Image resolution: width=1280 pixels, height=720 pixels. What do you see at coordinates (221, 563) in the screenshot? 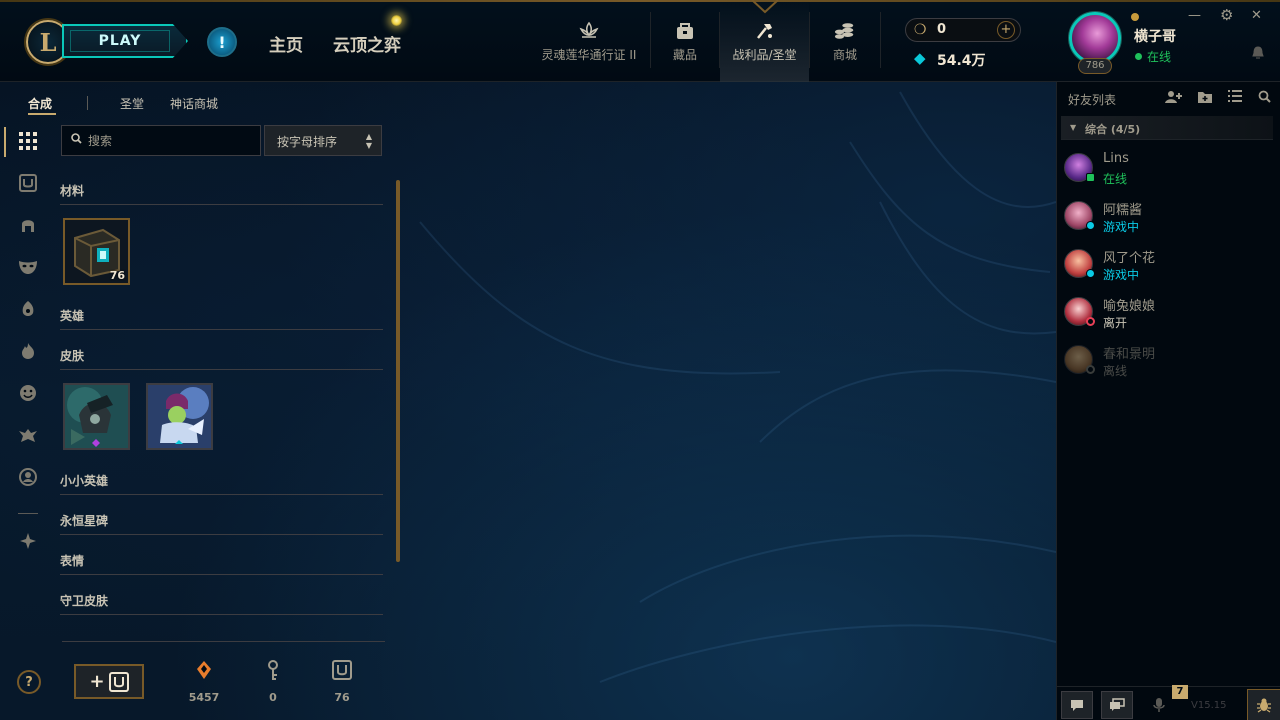
I see `category-emotes: 表情` at bounding box center [221, 563].